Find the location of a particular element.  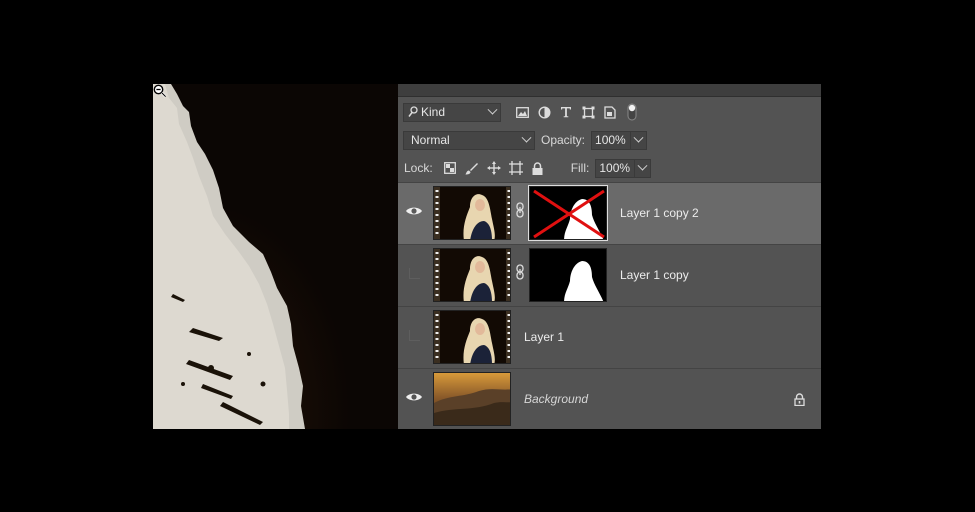

panel-tab-bar is located at coordinates (609, 90).